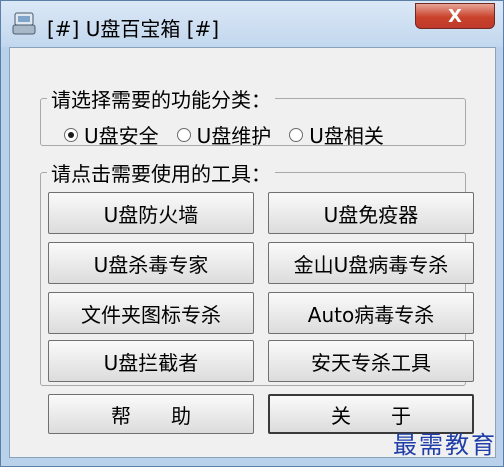 This screenshot has width=504, height=467. What do you see at coordinates (121, 136) in the screenshot?
I see `radio-label: U盘安全` at bounding box center [121, 136].